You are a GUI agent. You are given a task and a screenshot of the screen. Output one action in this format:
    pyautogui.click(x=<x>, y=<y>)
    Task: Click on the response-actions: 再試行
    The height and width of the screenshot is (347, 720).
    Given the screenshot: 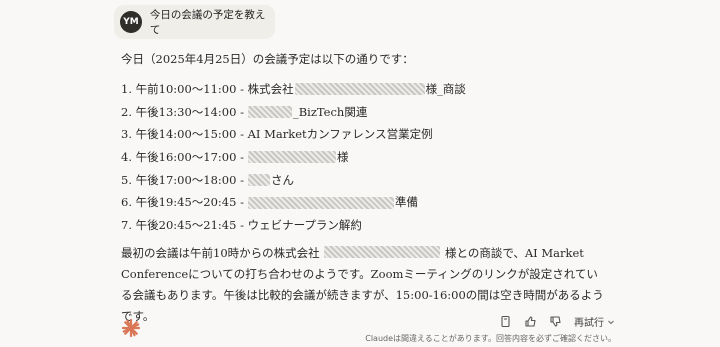 What is the action you would take?
    pyautogui.click(x=557, y=321)
    